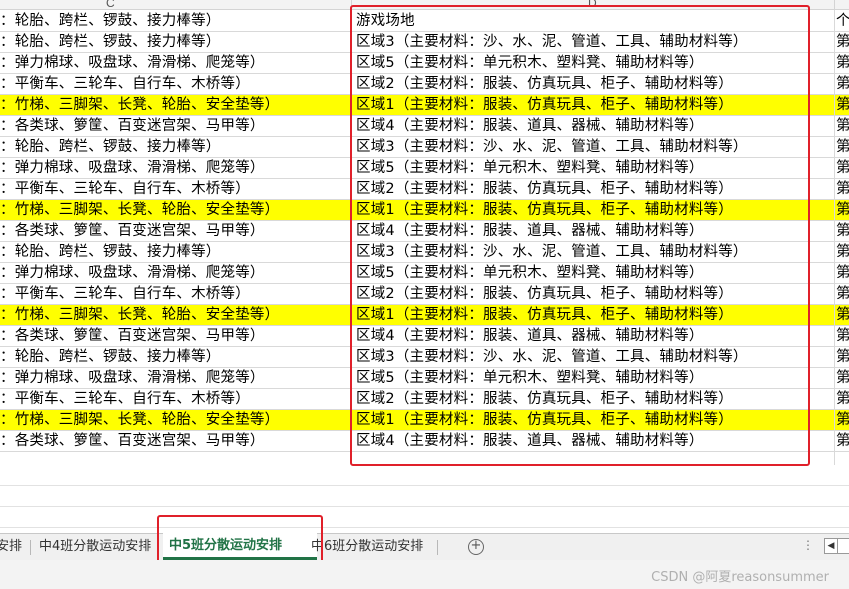 The image size is (849, 589). I want to click on triangle-left-icon: ◀, so click(831, 546).